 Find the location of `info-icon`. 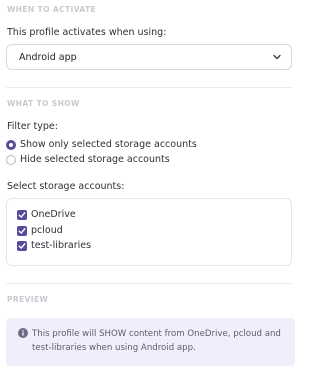

info-icon is located at coordinates (23, 333).